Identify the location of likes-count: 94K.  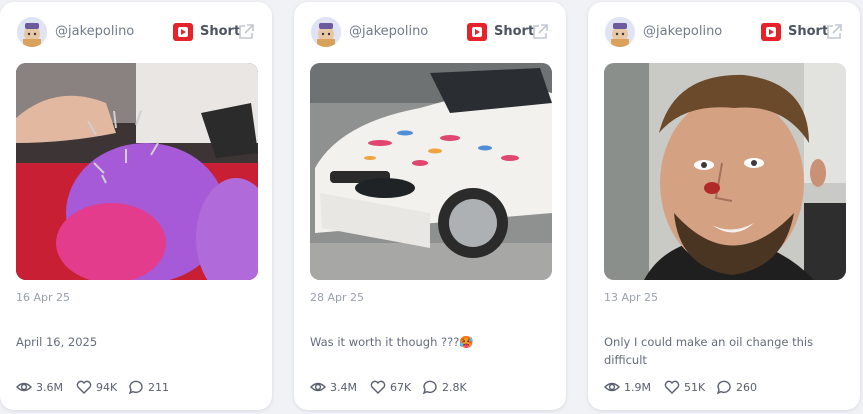
(107, 387).